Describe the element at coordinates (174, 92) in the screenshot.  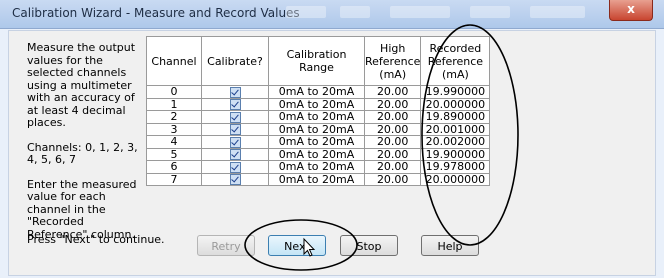
I see `channel-cell: 0` at that location.